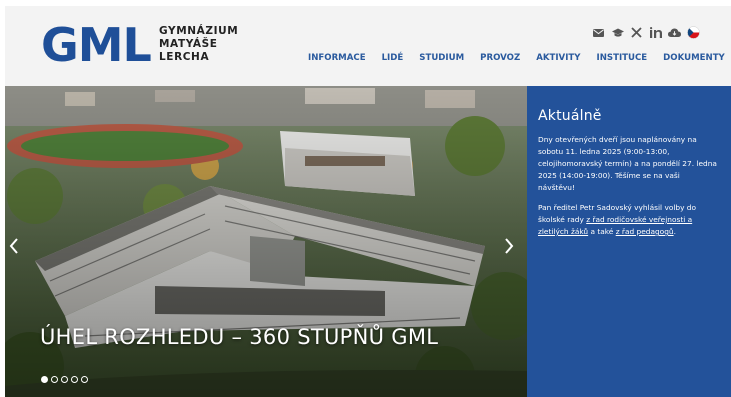 The height and width of the screenshot is (397, 731). Describe the element at coordinates (500, 58) in the screenshot. I see `nav-provoz: PROVOZ` at that location.